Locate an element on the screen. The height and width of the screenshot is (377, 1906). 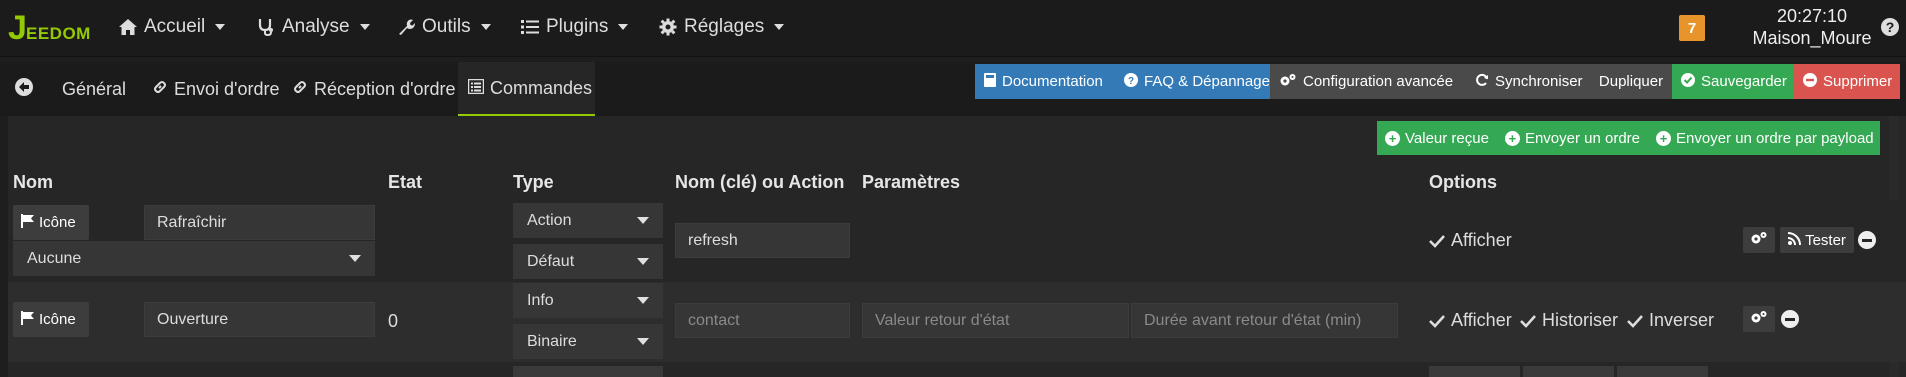
tab-commandes-label: Commandes is located at coordinates (541, 87).